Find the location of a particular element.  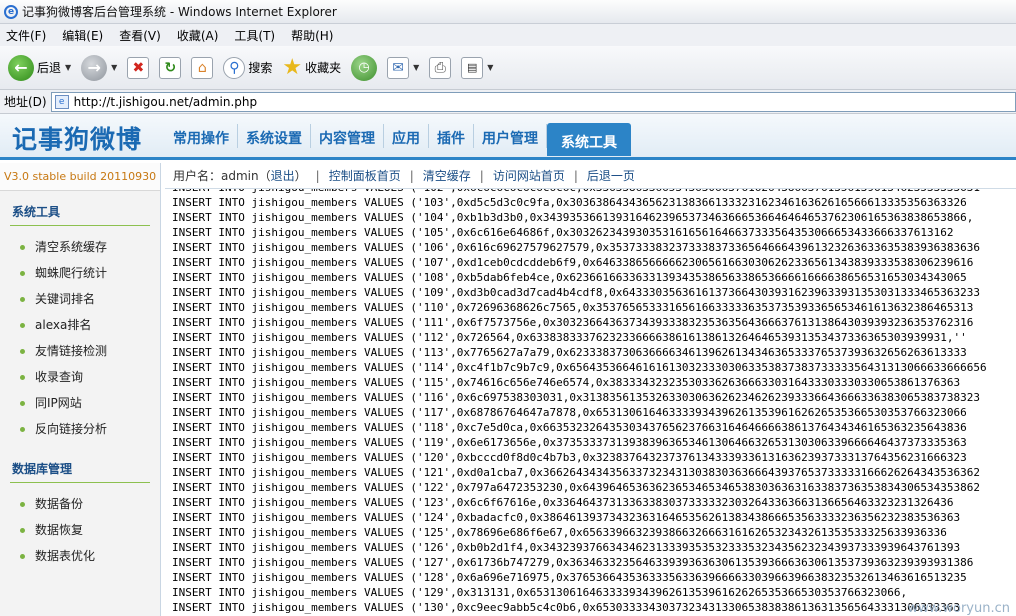

forward-button: → ▼ is located at coordinates (99, 67).